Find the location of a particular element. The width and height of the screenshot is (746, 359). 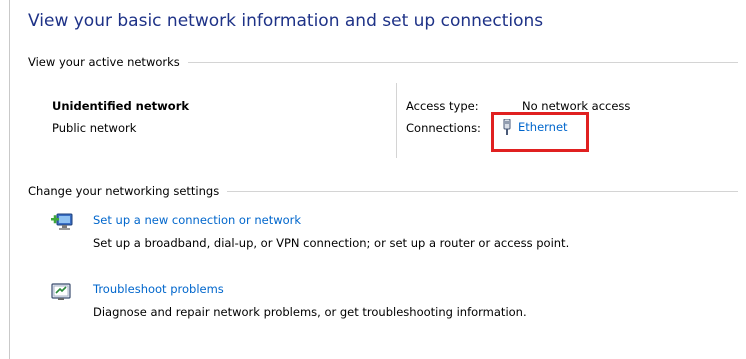

network-details-divider is located at coordinates (396, 120).